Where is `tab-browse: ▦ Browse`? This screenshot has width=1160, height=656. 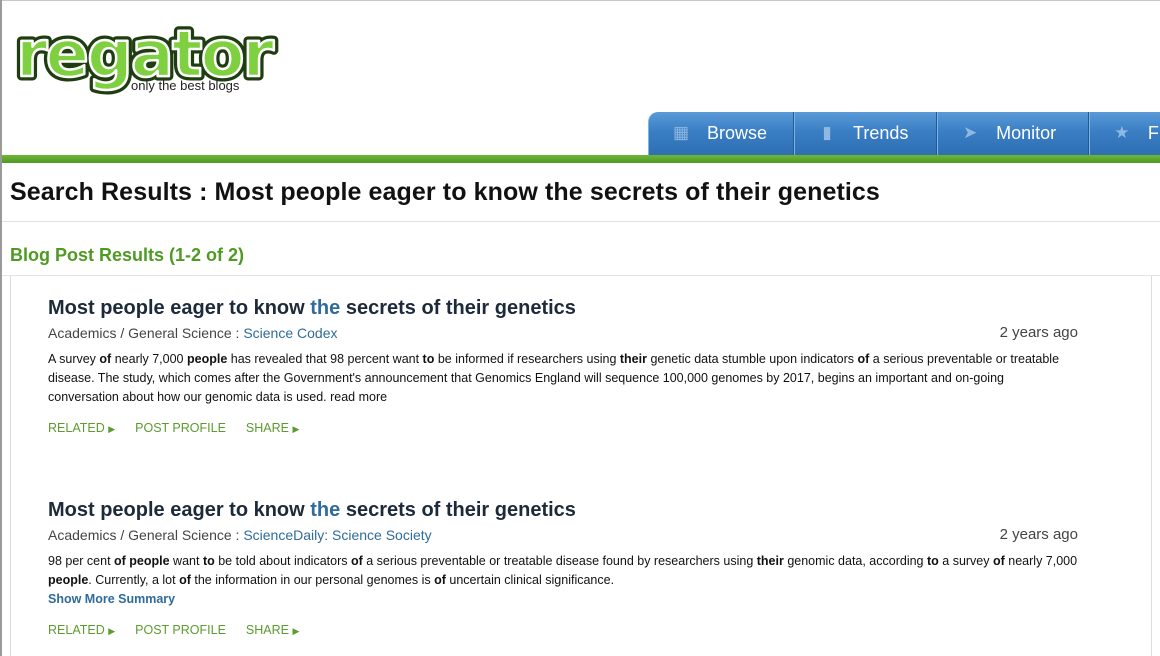 tab-browse: ▦ Browse is located at coordinates (721, 133).